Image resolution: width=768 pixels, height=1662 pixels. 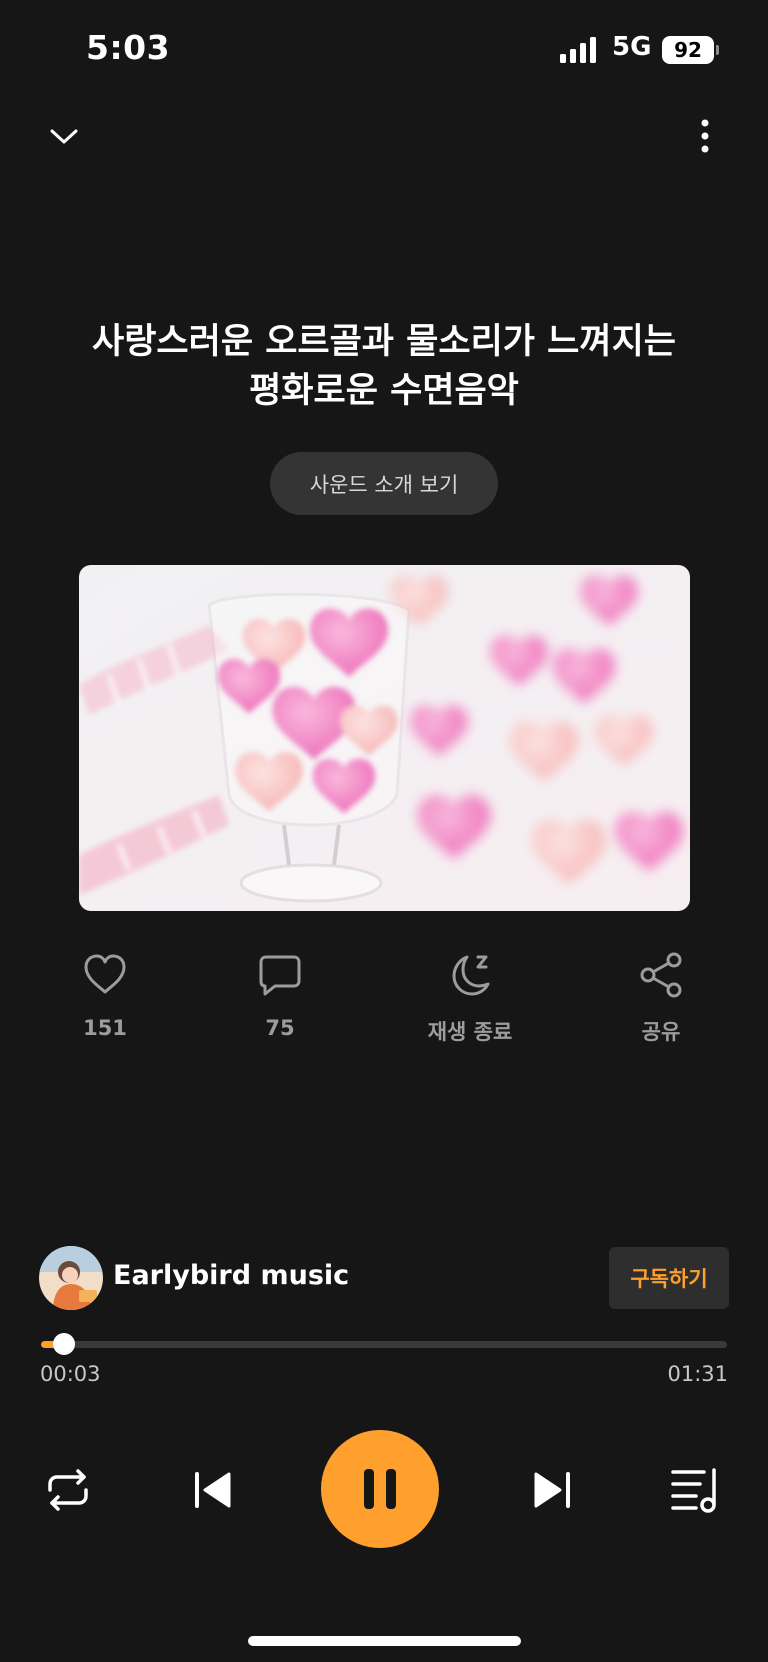 What do you see at coordinates (661, 1005) in the screenshot?
I see `share-action: 공유` at bounding box center [661, 1005].